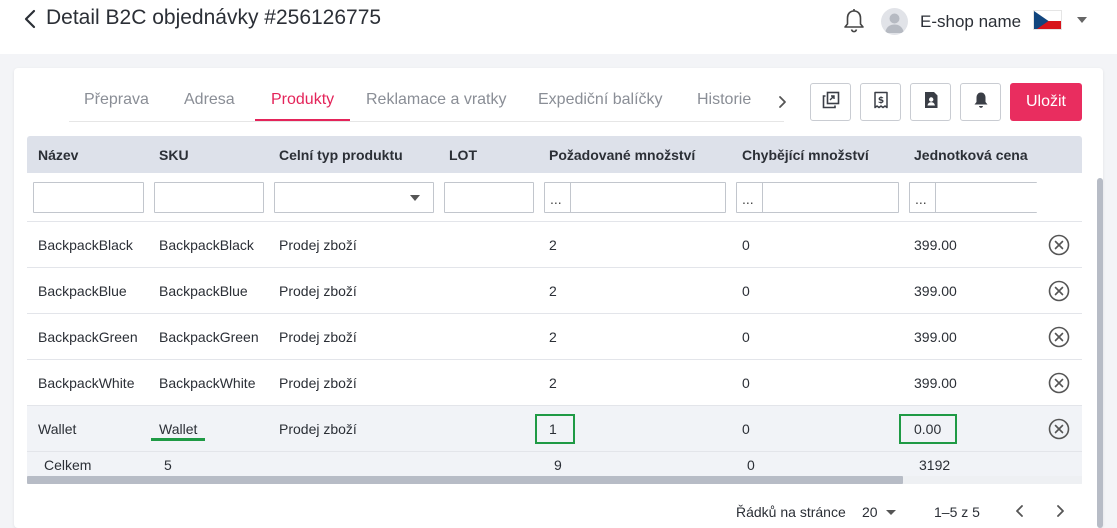 The image size is (1117, 528). I want to click on notifications-bell-icon, so click(854, 21).